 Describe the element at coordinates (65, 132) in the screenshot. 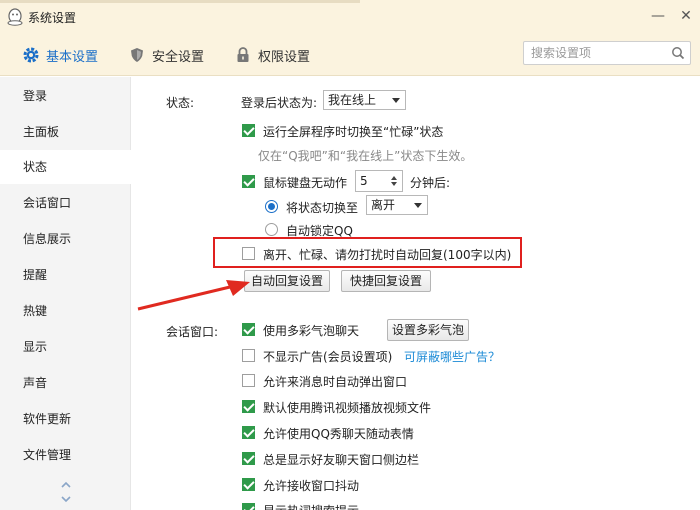

I see `sidebar-item-main-panel: 主面板` at that location.